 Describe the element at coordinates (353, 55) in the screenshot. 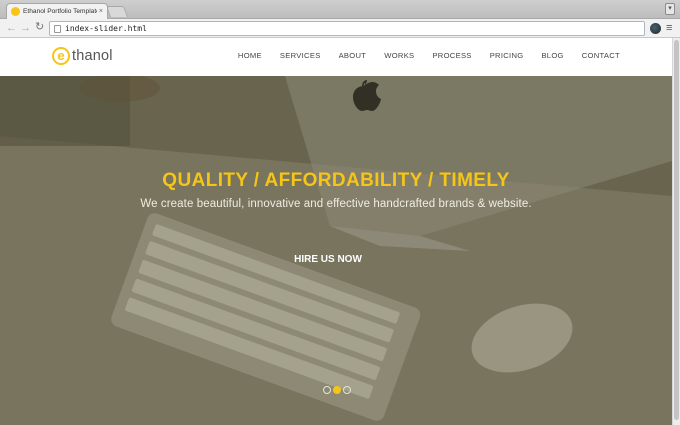

I see `nav-item-about: ABOUT` at that location.